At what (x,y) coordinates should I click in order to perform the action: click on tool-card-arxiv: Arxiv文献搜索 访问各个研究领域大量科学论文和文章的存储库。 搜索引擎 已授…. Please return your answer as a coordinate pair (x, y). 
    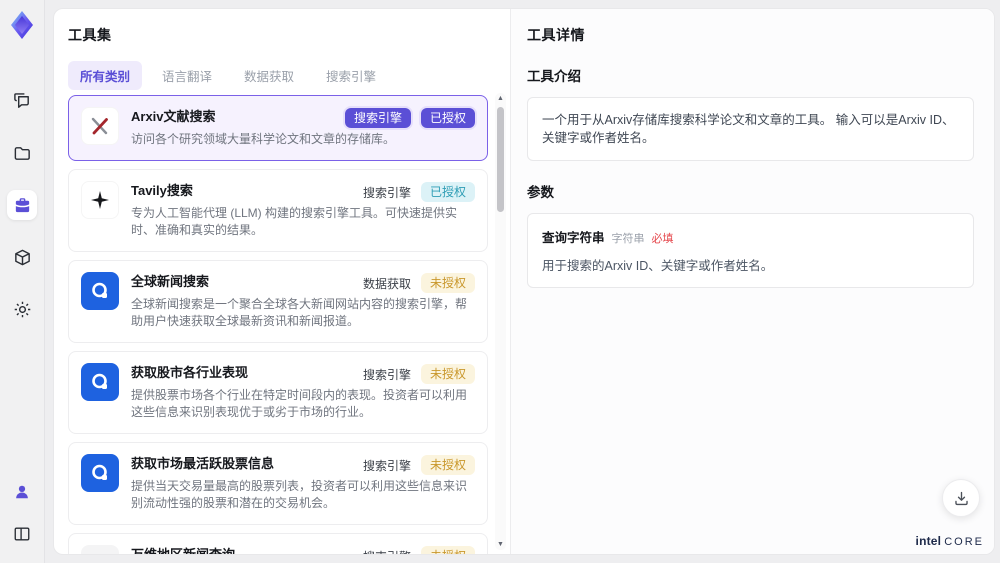
    Looking at the image, I should click on (278, 128).